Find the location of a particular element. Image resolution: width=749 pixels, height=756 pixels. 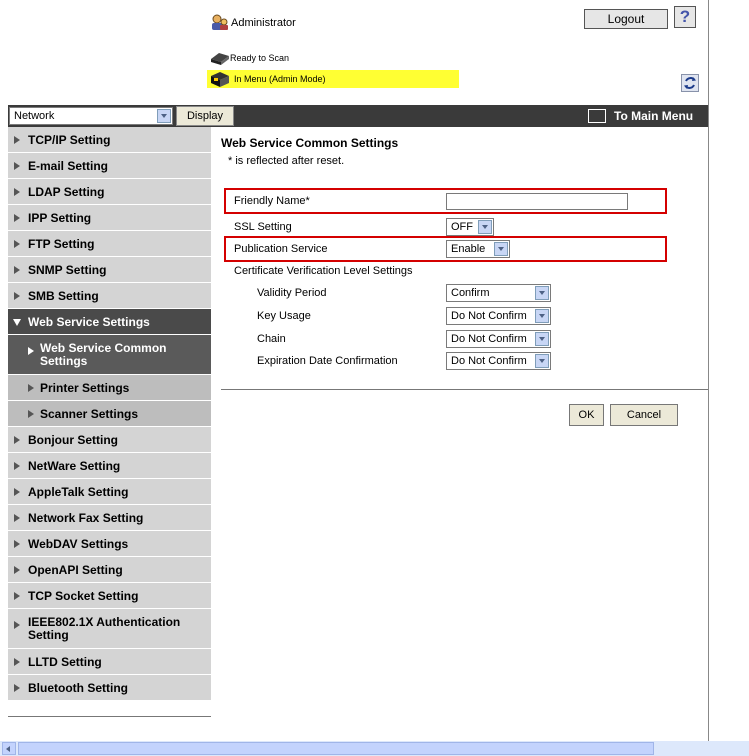

sidebar-divider is located at coordinates (109, 716).